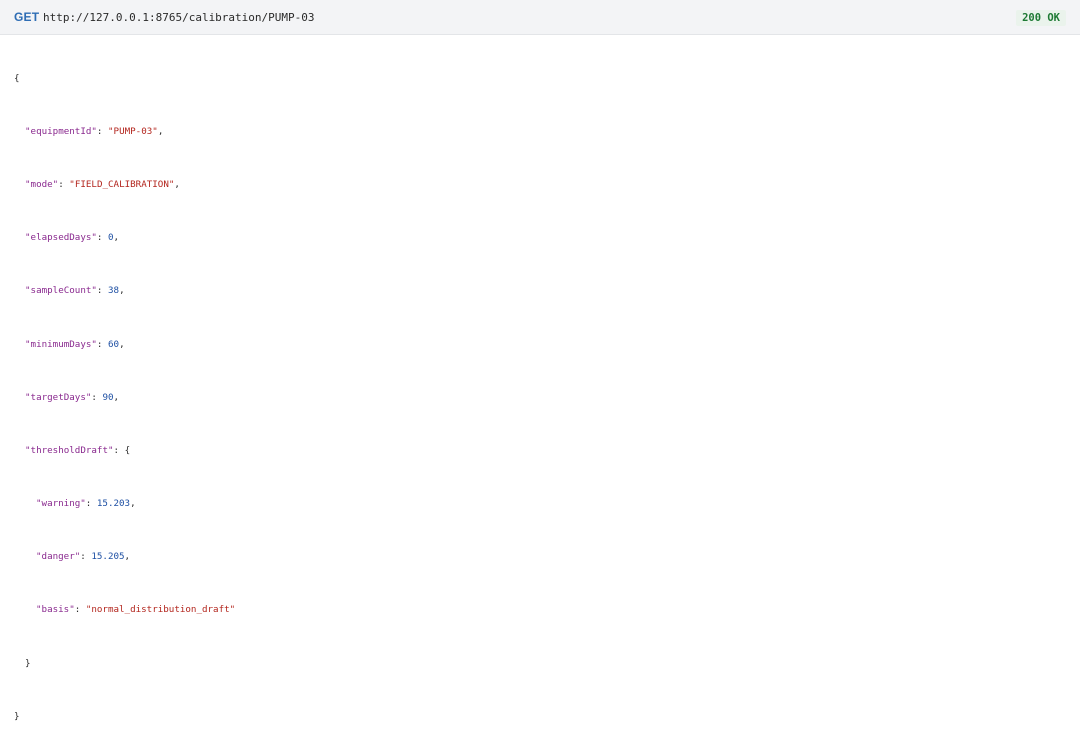 The height and width of the screenshot is (736, 1080). I want to click on json-key: "mode", so click(42, 184).